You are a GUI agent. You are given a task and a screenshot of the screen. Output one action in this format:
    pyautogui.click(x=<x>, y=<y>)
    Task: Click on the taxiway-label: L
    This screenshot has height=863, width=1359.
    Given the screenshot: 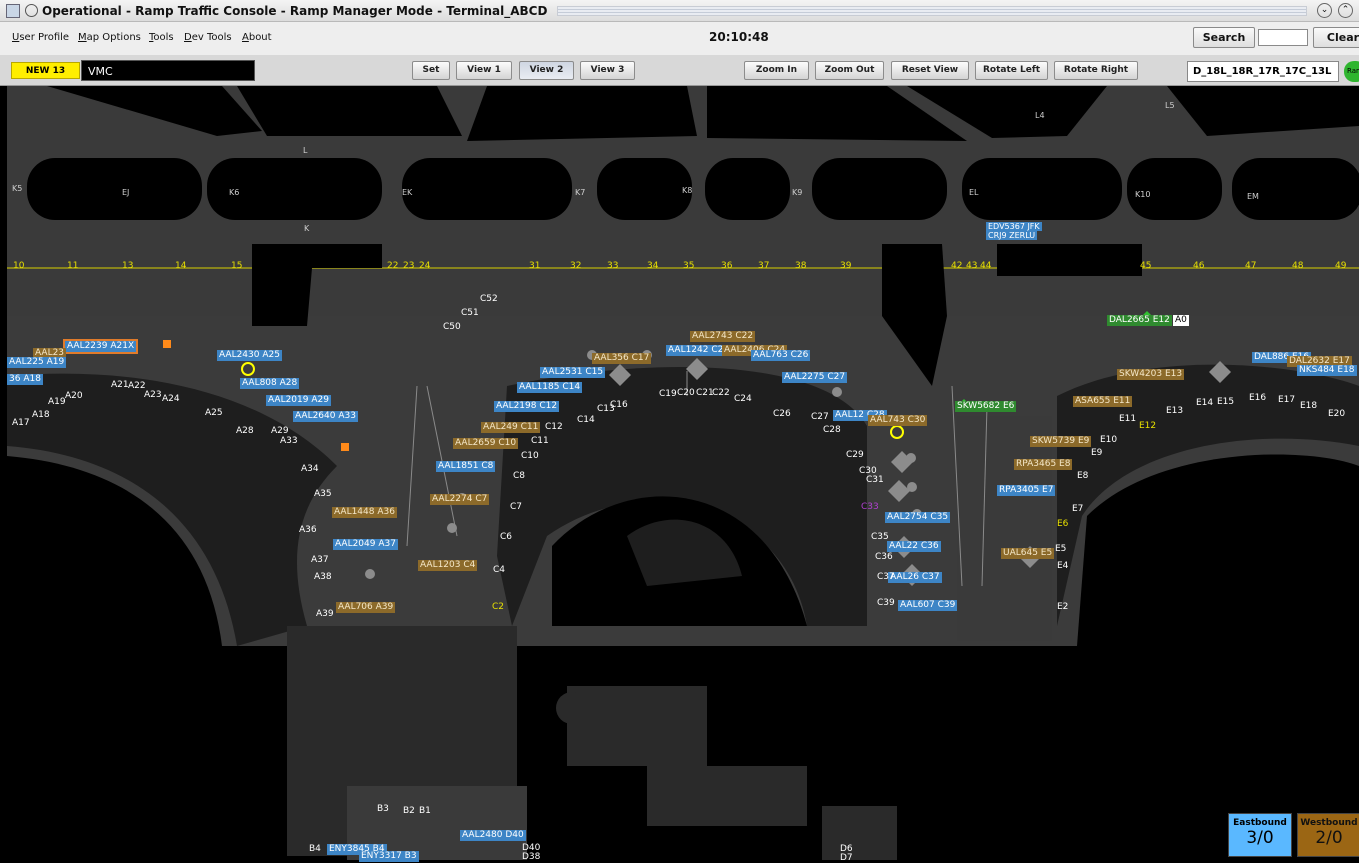 What is the action you would take?
    pyautogui.click(x=305, y=150)
    